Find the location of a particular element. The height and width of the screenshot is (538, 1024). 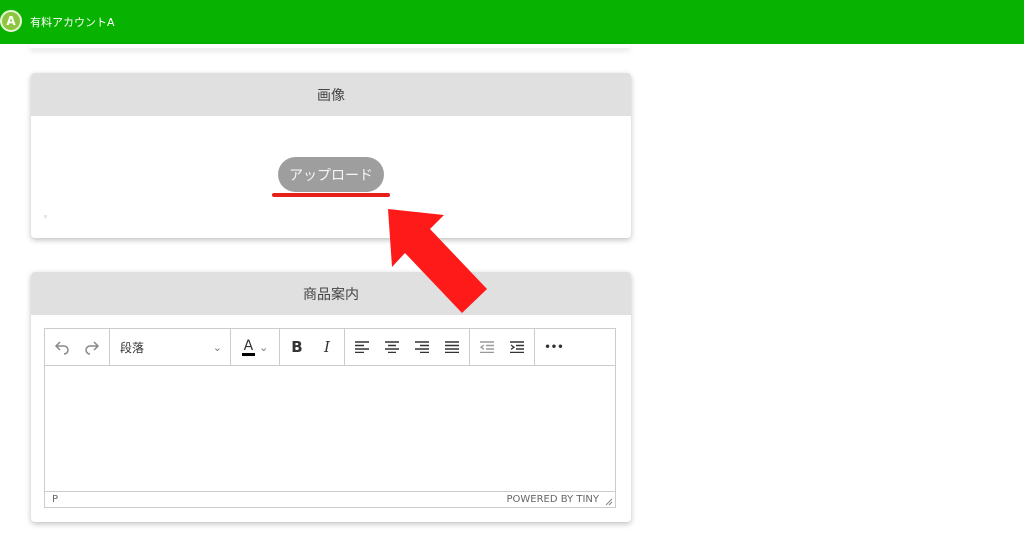

font-color-button: A ⌄ is located at coordinates (255, 347).